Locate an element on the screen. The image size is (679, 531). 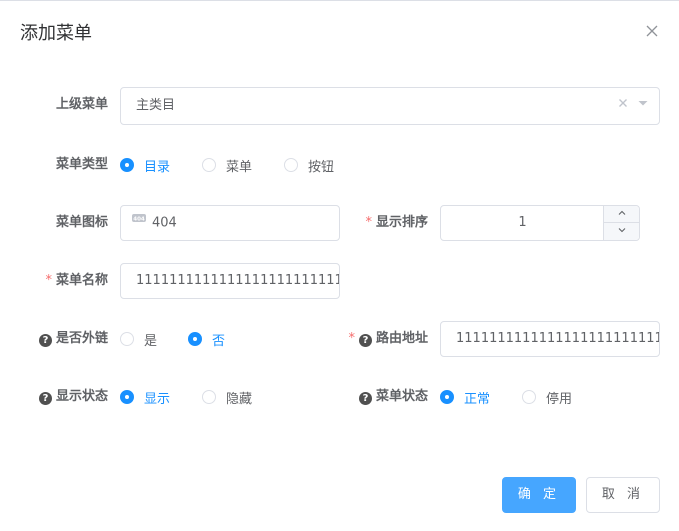
menu-name-label: * 菜单名称 is located at coordinates (76, 280).